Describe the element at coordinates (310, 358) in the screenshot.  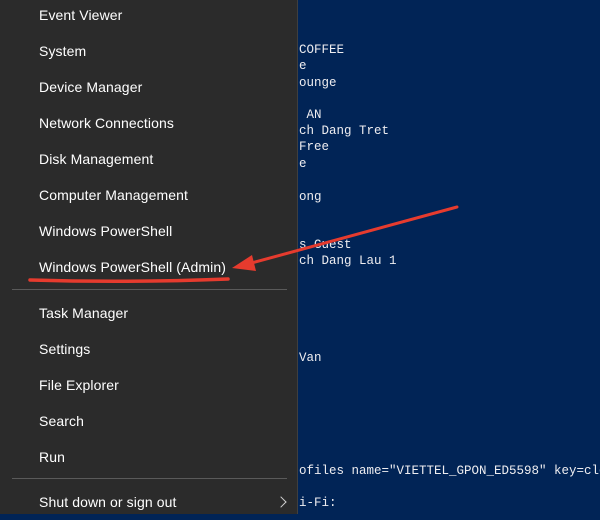
I see `console-line: Van` at that location.